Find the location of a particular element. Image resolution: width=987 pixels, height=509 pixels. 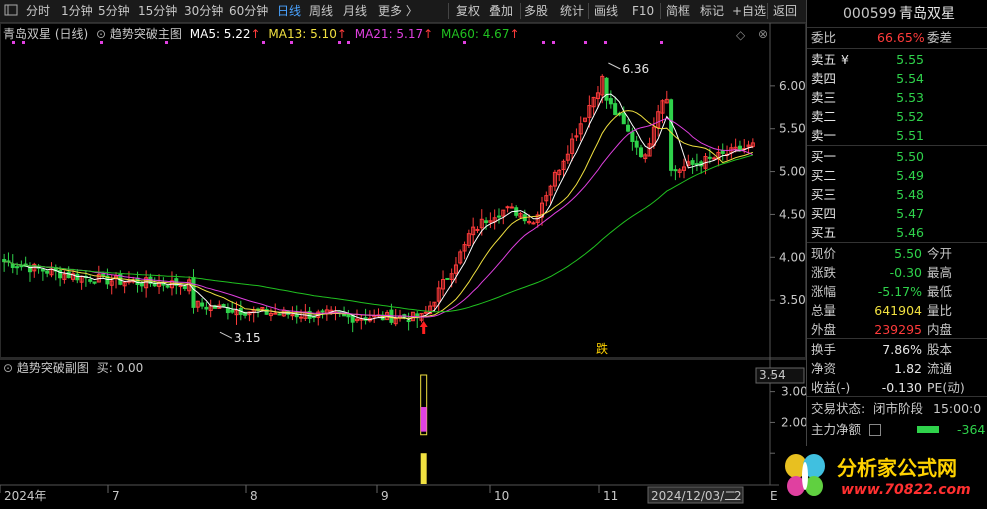

toolbar-button-4: 30分钟 is located at coordinates (203, 11).